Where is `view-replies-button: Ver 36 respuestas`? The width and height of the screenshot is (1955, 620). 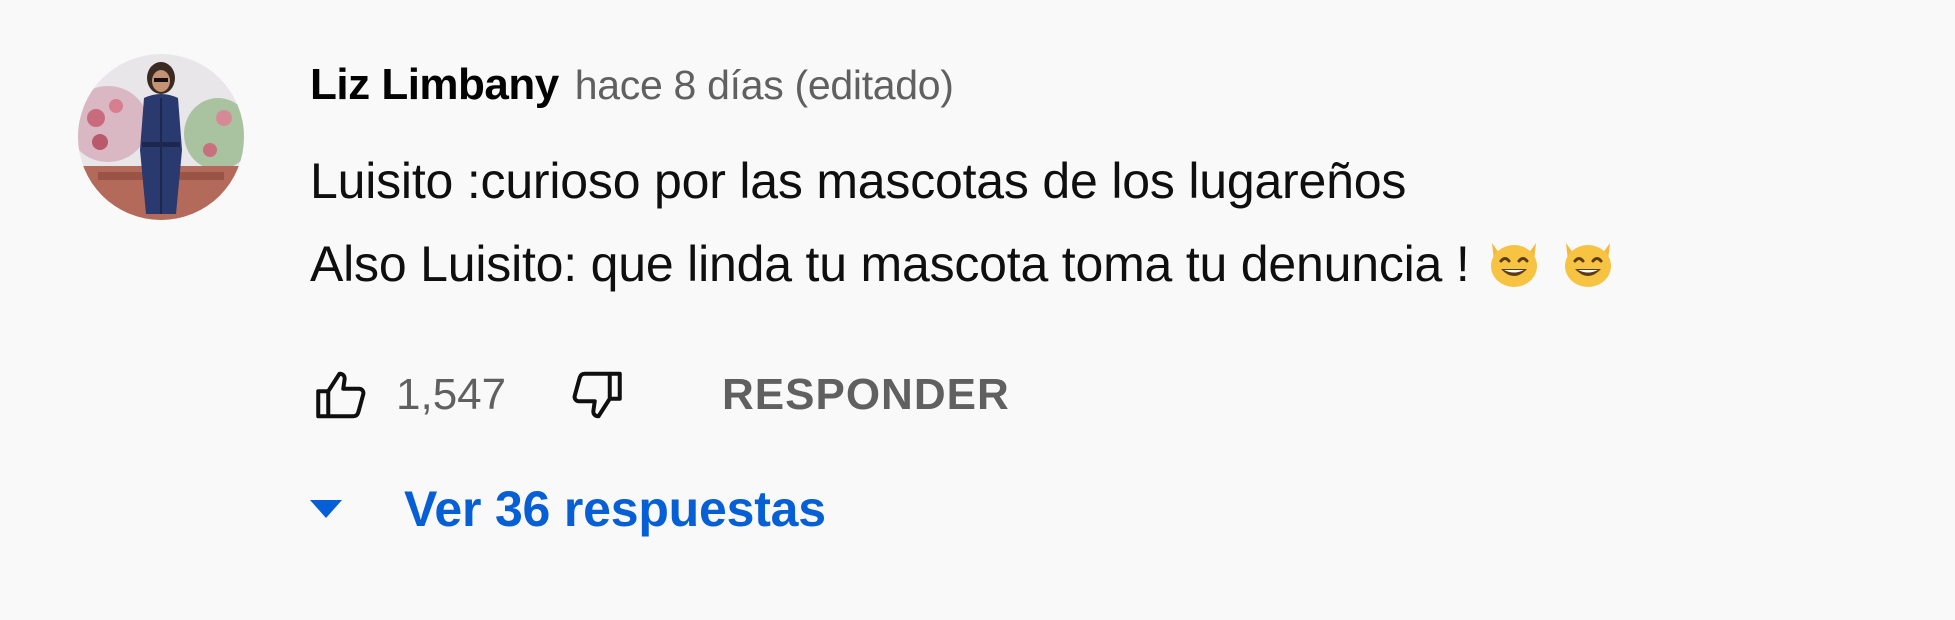 view-replies-button: Ver 36 respuestas is located at coordinates (566, 509).